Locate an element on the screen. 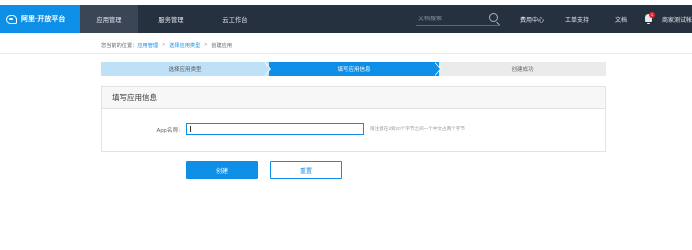  nav-service-management: 服务管理 is located at coordinates (171, 19).